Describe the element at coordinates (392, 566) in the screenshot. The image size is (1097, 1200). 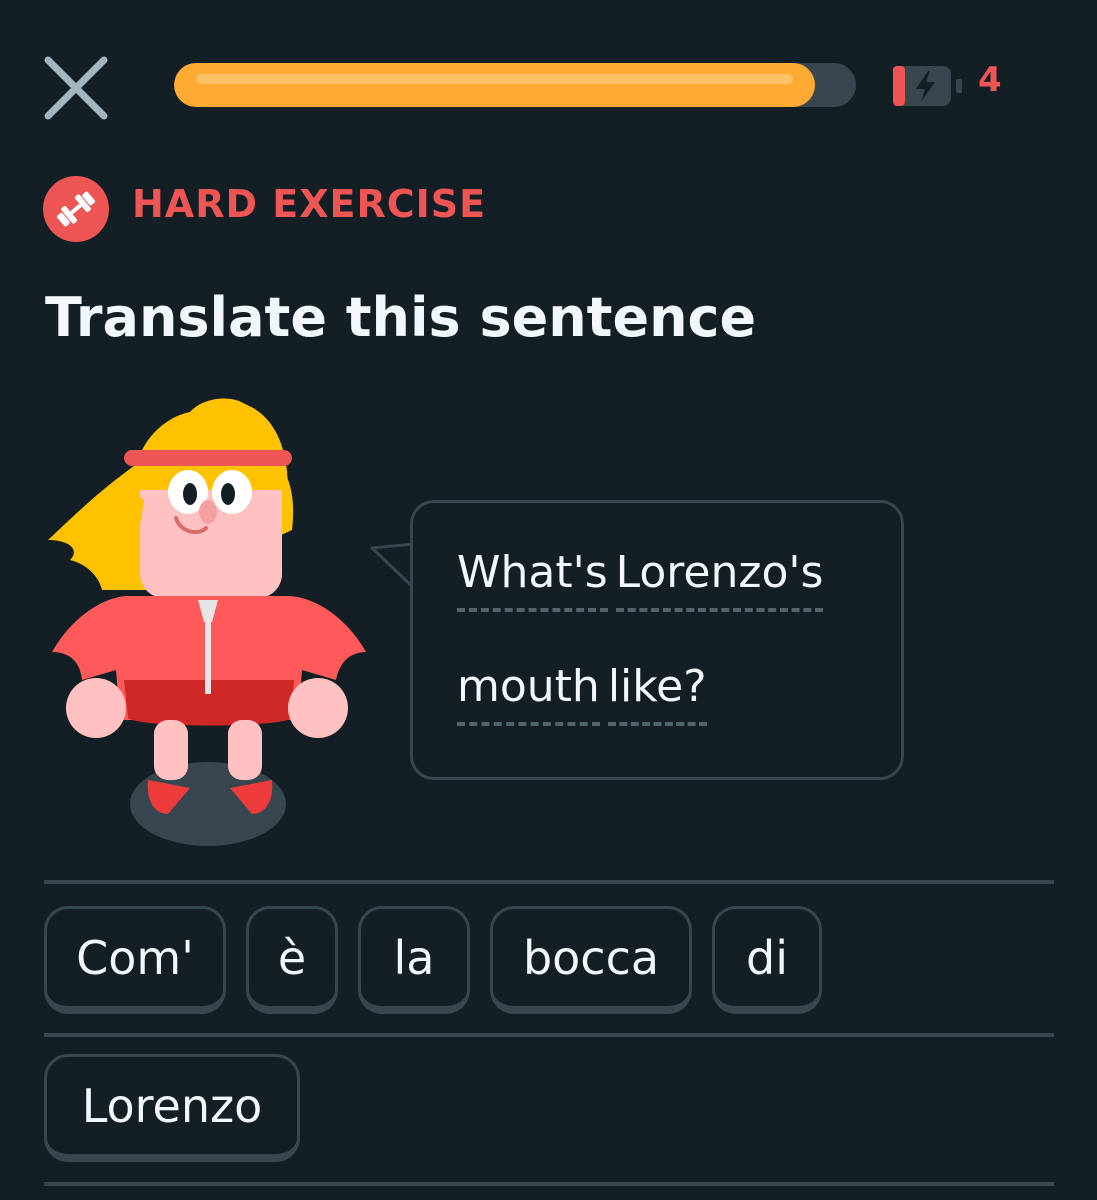
I see `speech-bubble-tail` at that location.